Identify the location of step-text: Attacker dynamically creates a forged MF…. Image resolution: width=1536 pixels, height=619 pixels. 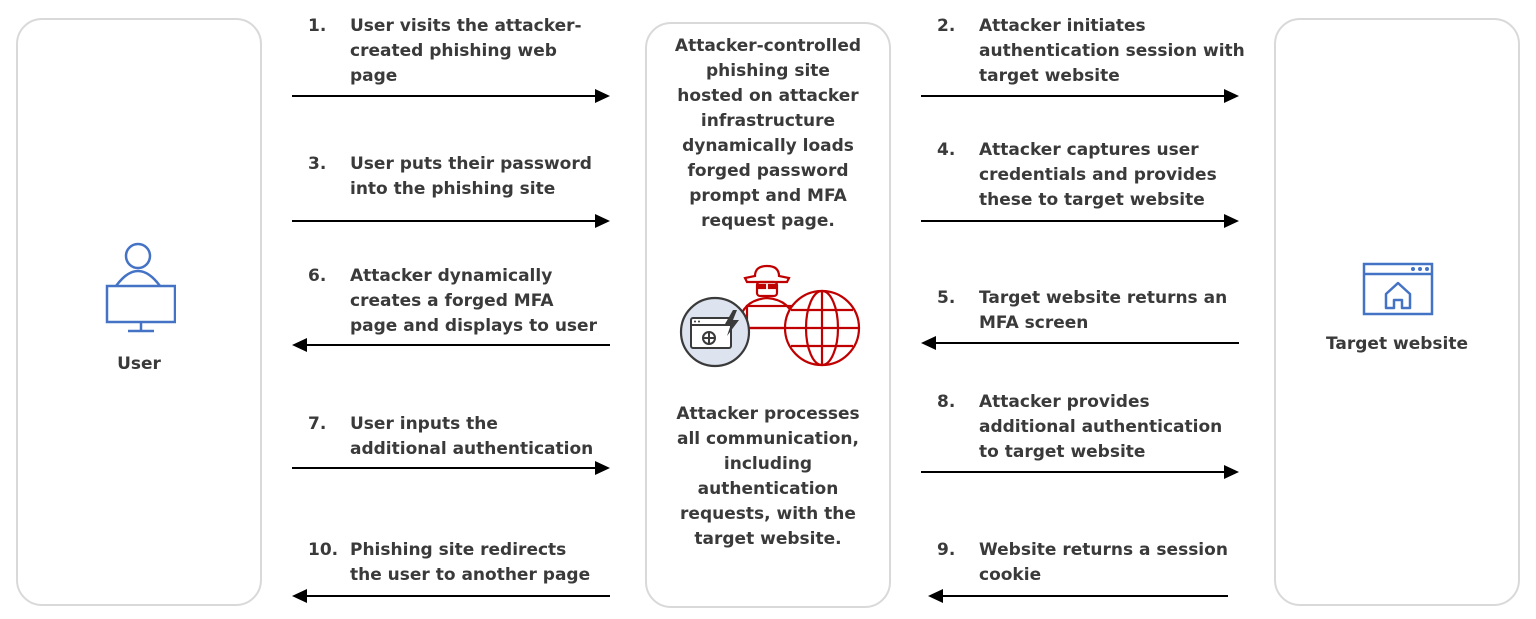
(473, 301).